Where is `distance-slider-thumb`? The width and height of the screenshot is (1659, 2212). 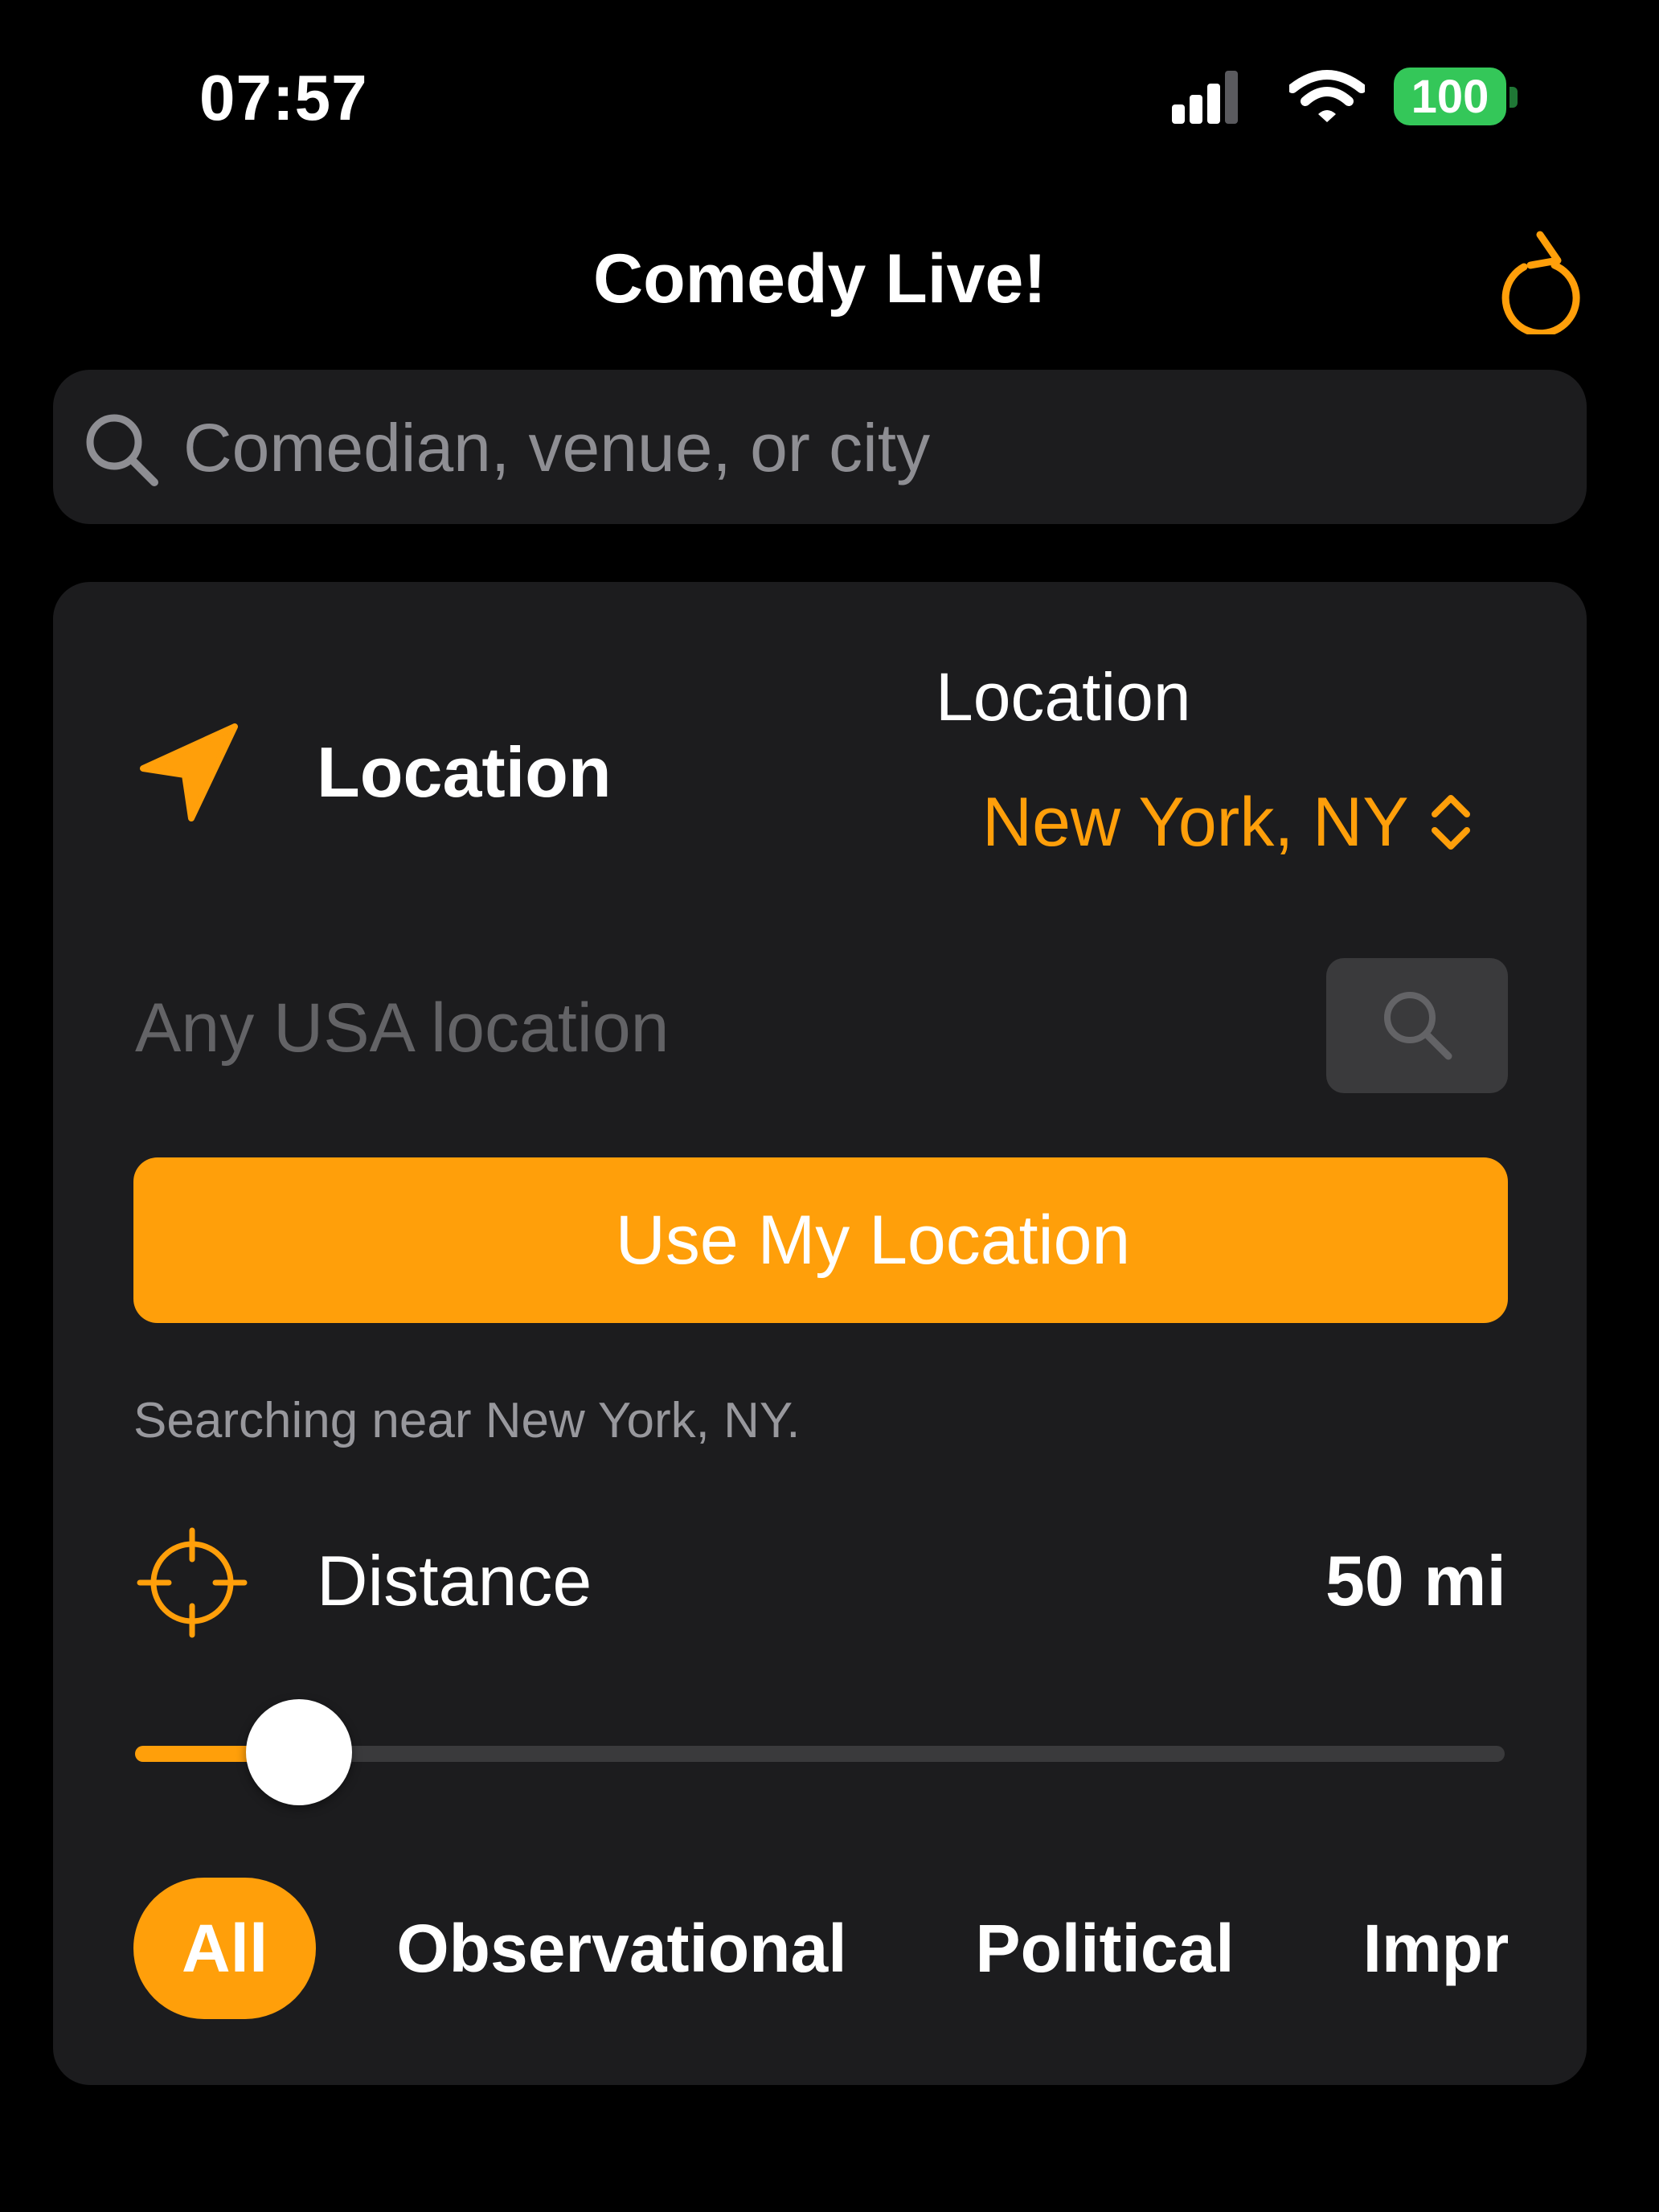
distance-slider-thumb is located at coordinates (299, 1752).